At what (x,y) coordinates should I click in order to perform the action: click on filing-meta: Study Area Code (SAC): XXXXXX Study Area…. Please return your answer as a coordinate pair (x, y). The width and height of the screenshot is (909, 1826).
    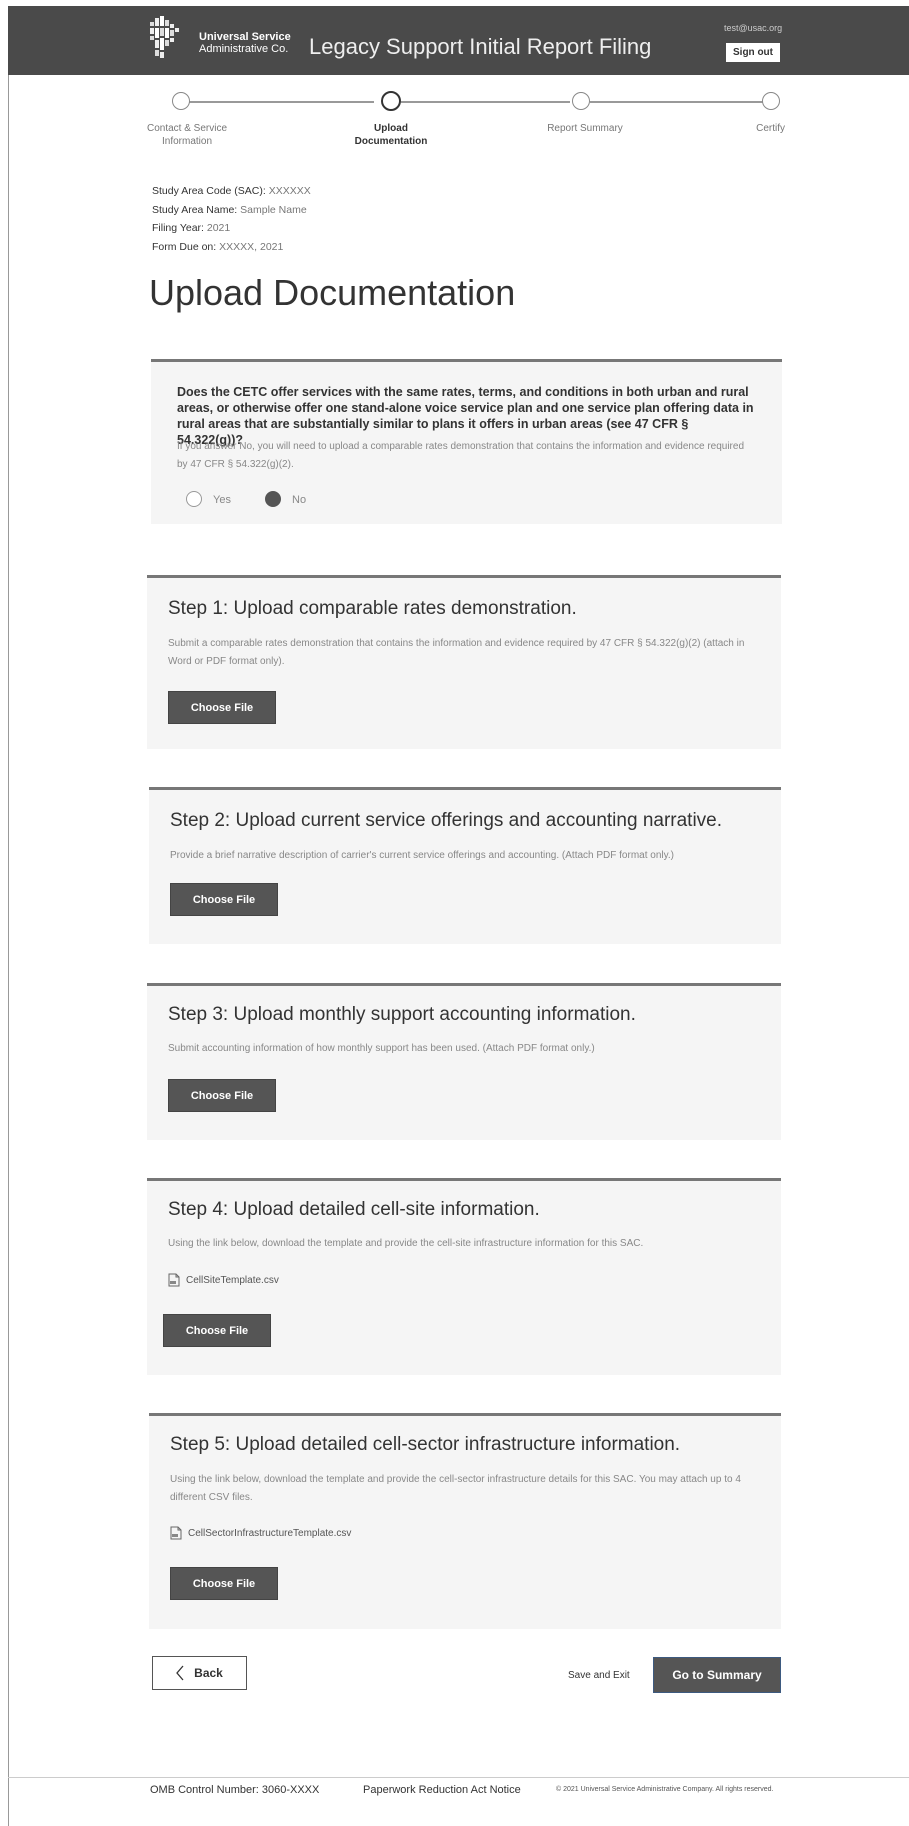
    Looking at the image, I should click on (231, 219).